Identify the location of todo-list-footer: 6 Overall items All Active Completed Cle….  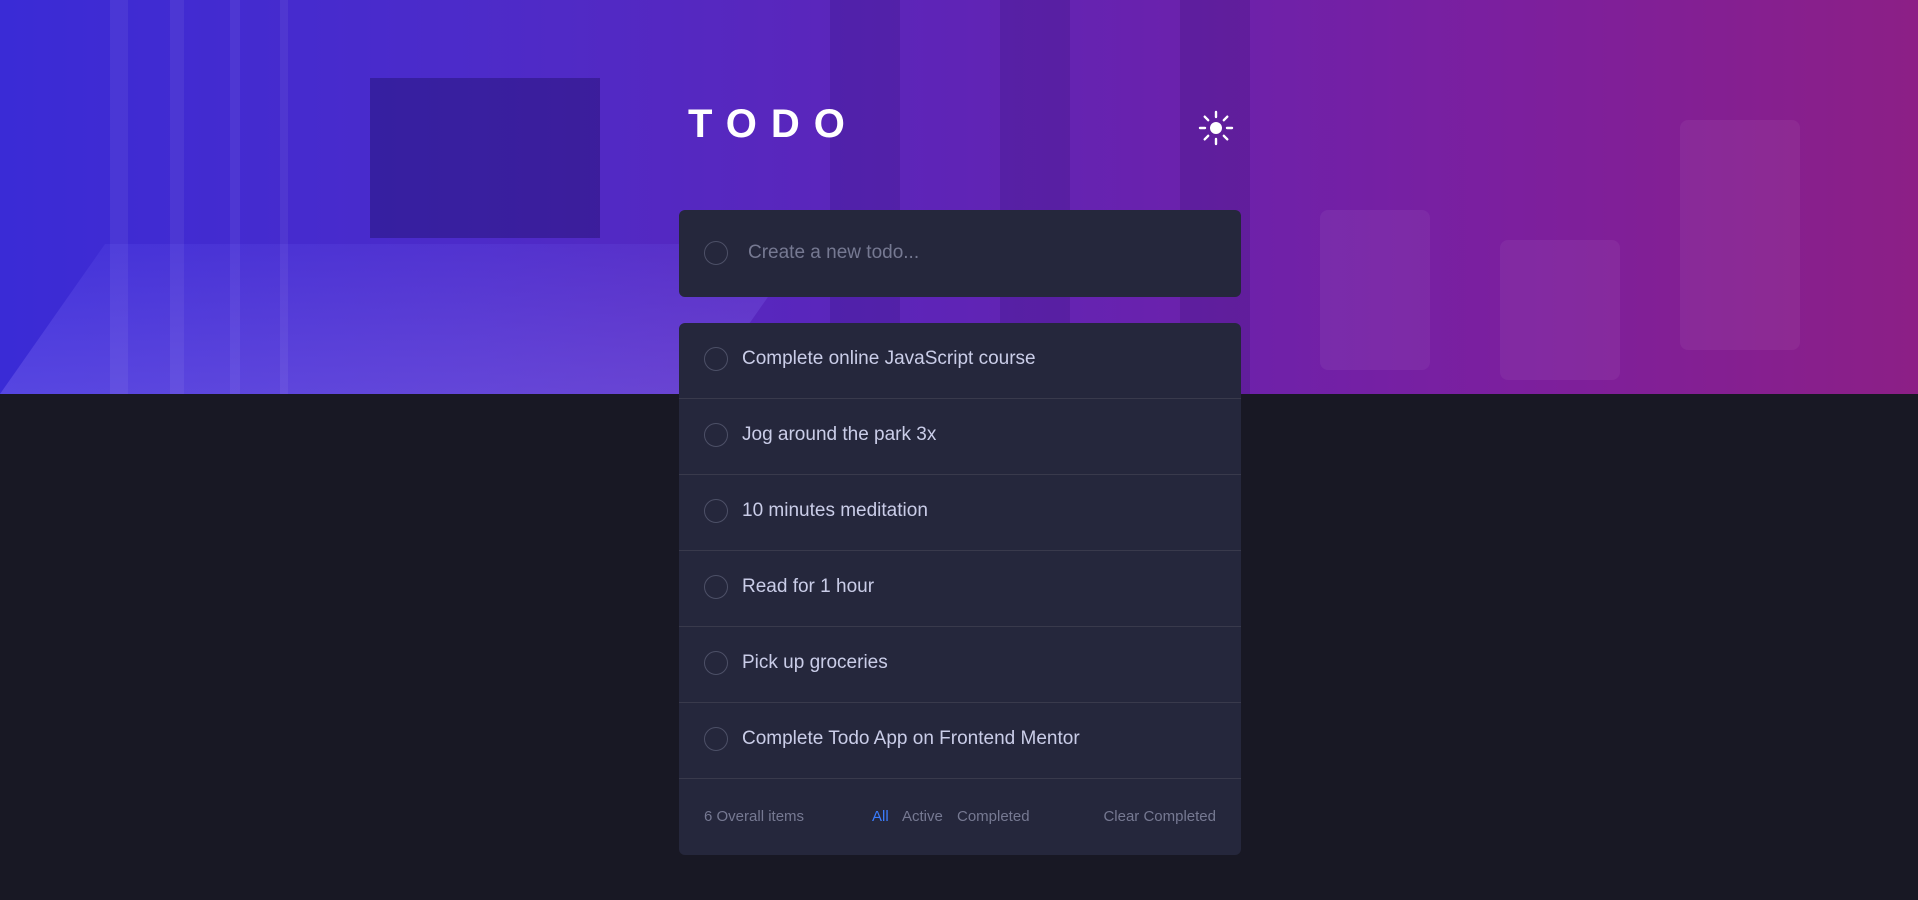
(960, 817).